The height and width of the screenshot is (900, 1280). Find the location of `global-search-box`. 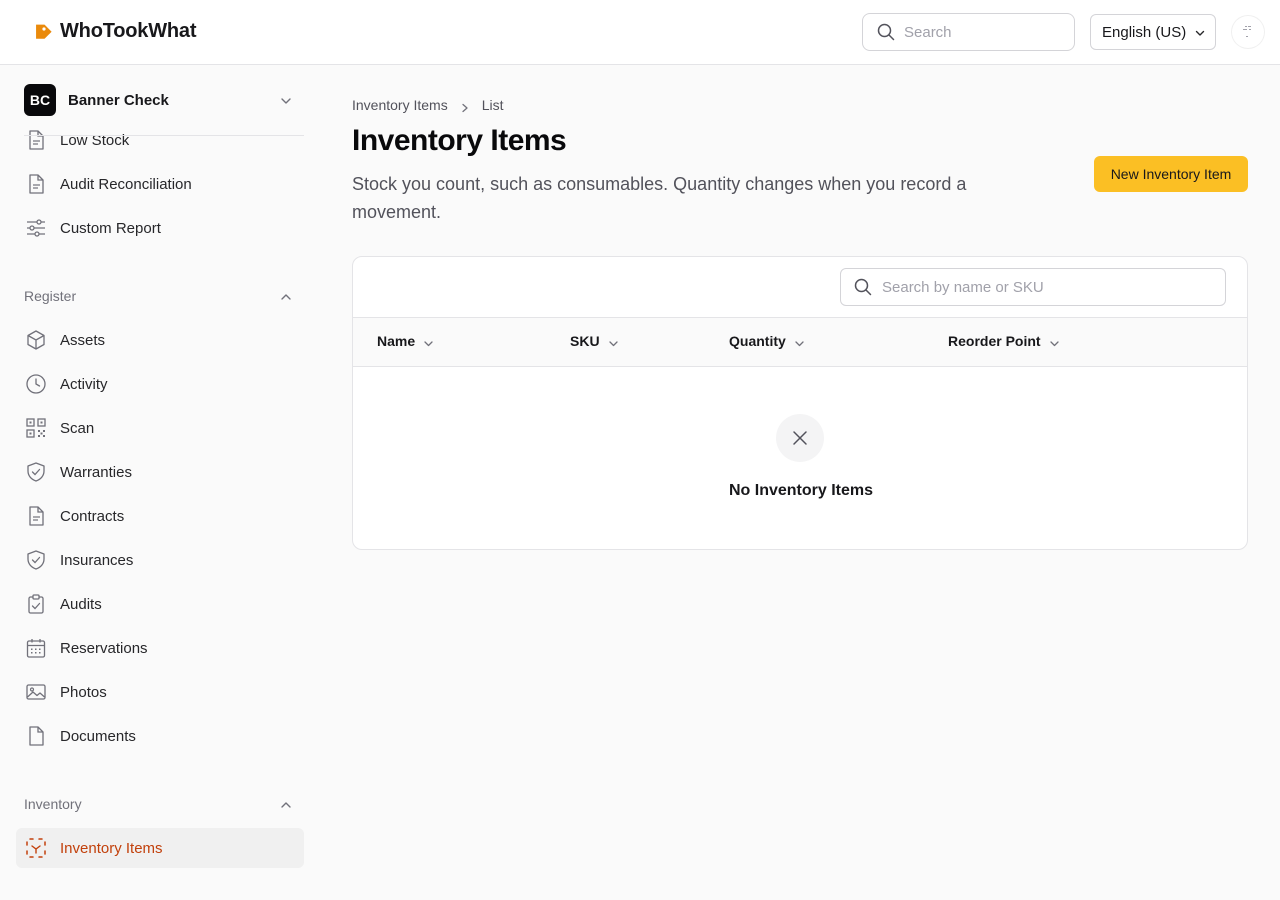

global-search-box is located at coordinates (968, 32).